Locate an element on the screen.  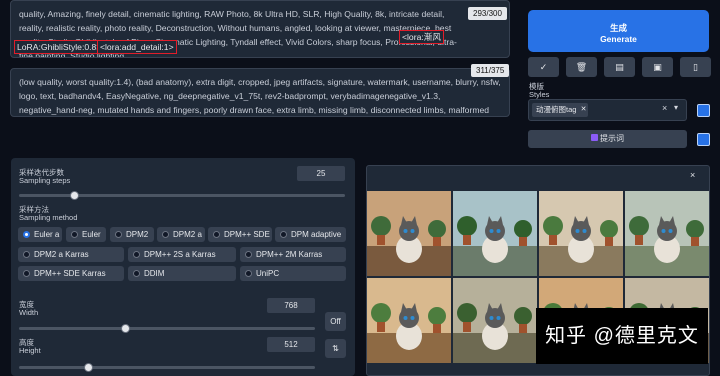
generate-label-en: Generate is located at coordinates (618, 39).